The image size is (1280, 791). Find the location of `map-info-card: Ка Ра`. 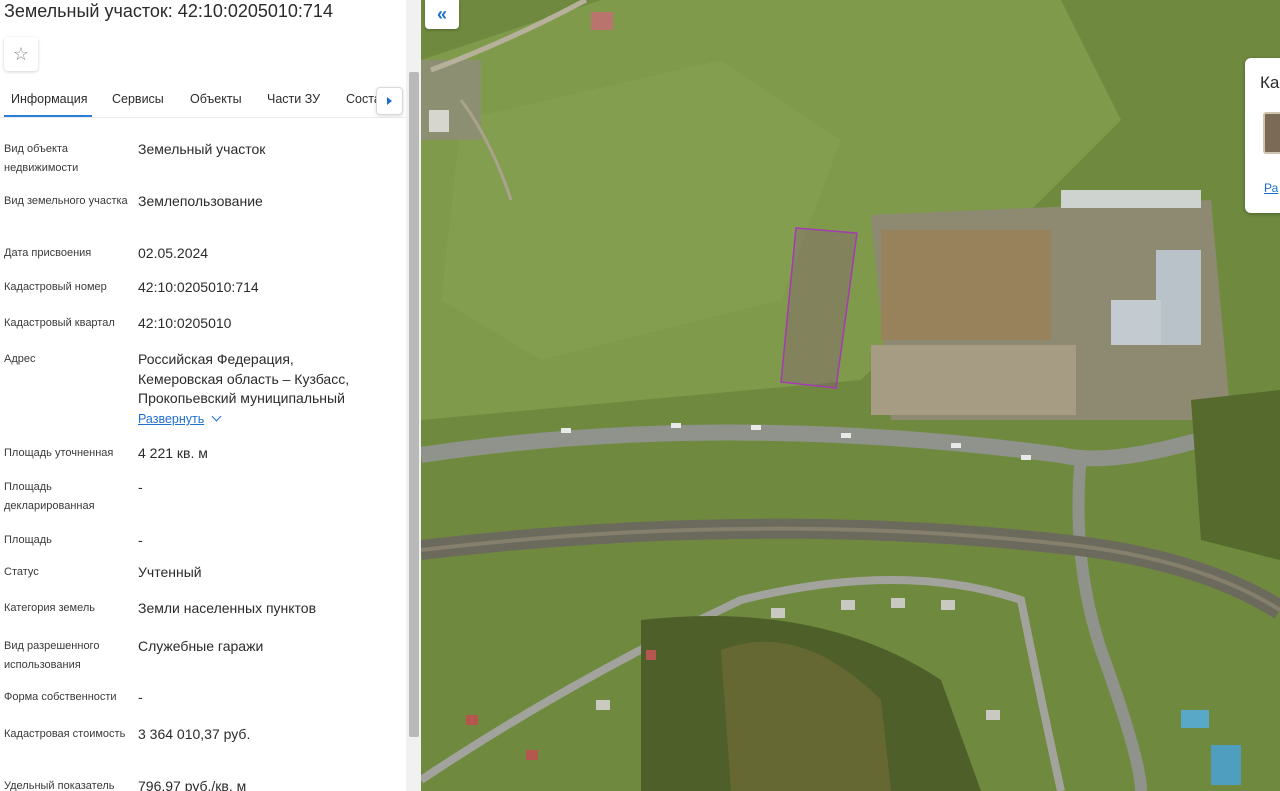

map-info-card: Ка Ра is located at coordinates (1262, 135).